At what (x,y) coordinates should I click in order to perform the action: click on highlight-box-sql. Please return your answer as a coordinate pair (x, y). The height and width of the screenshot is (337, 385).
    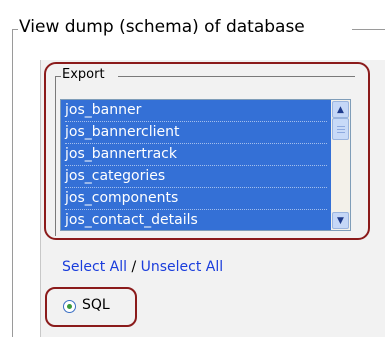
    Looking at the image, I should click on (91, 307).